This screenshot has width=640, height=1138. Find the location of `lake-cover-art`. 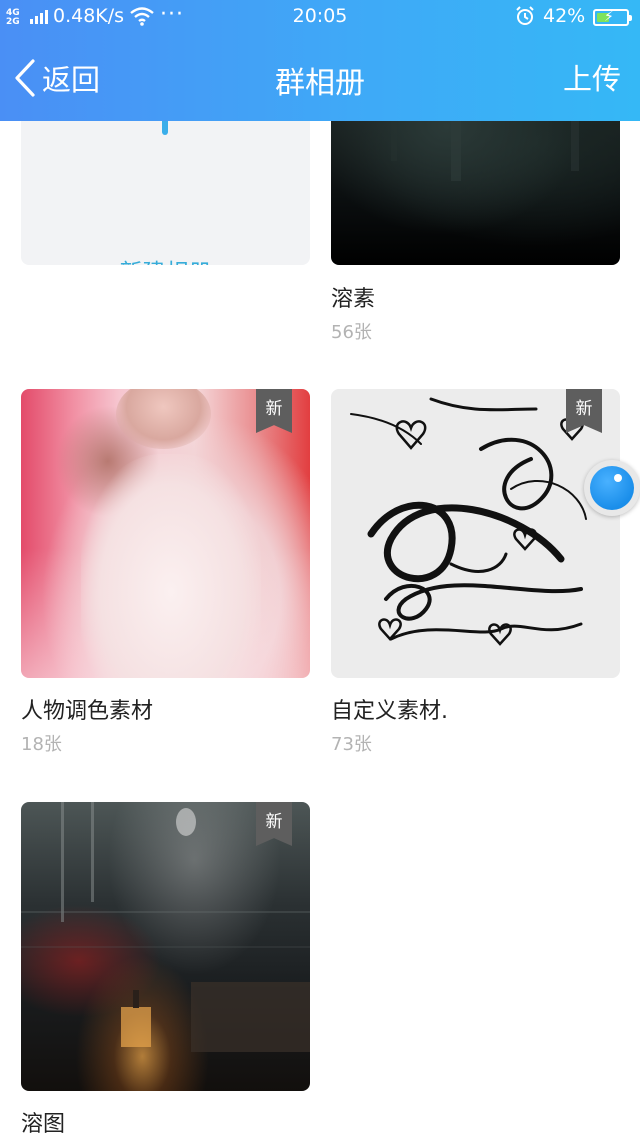

lake-cover-art is located at coordinates (165, 927).